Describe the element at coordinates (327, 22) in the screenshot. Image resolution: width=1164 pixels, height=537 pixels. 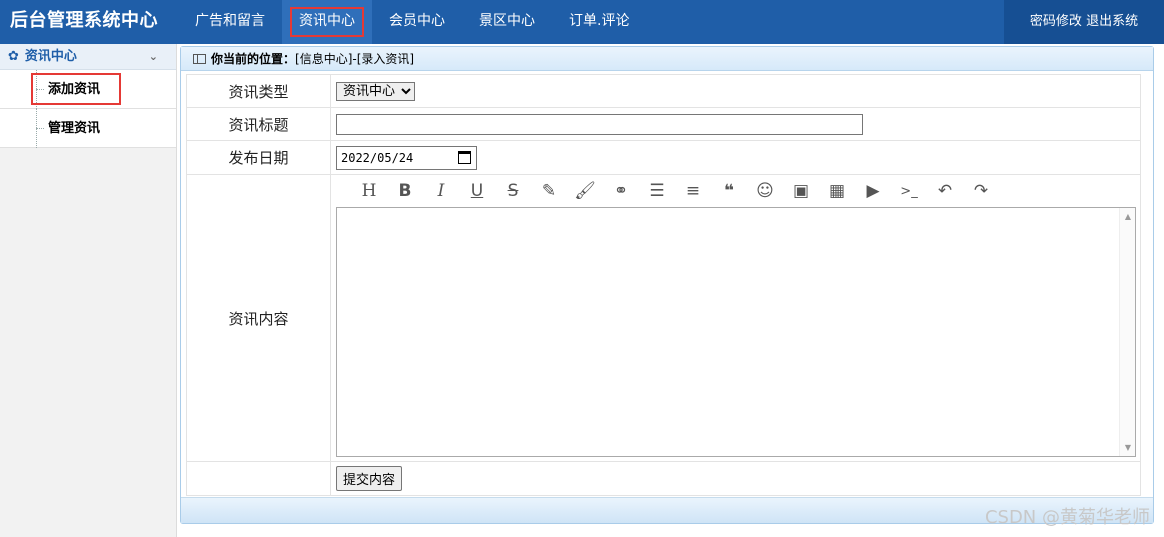
I see `nav-news-center: 资讯中心` at that location.